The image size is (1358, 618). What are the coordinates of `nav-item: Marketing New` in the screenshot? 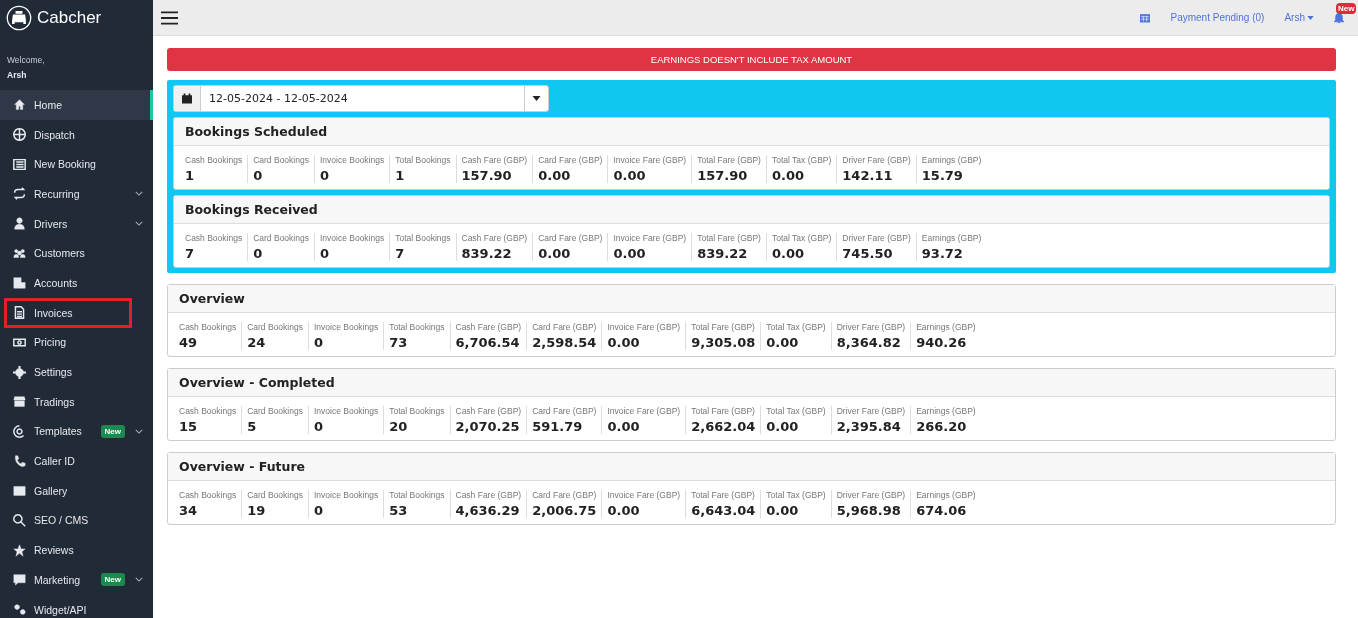 It's located at (76, 580).